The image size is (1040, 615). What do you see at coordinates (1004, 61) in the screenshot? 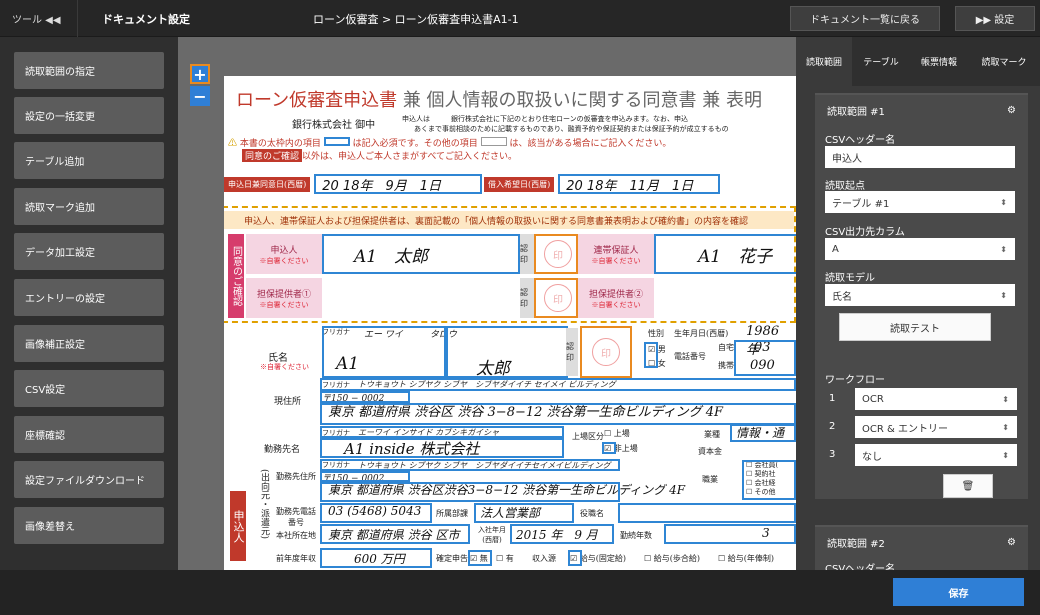
I see `tab-read-mark: 読取マーク` at bounding box center [1004, 61].